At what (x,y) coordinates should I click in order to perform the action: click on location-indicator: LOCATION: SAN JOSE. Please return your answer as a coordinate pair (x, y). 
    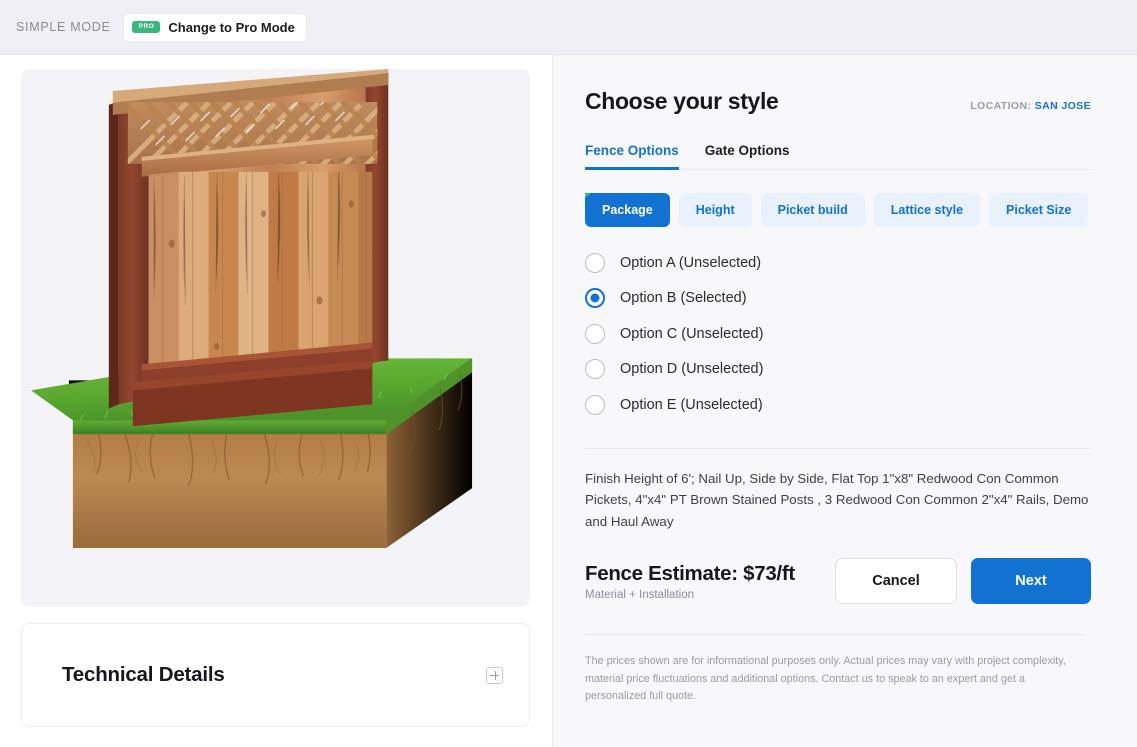
    Looking at the image, I should click on (1030, 106).